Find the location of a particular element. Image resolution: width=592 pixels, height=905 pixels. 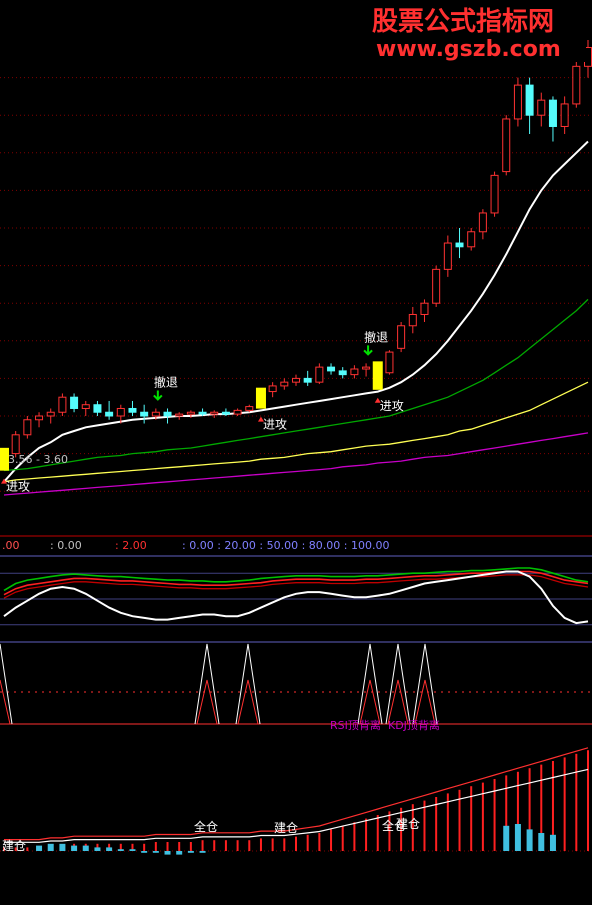

indicator-header-item: .00 is located at coordinates (11, 545).